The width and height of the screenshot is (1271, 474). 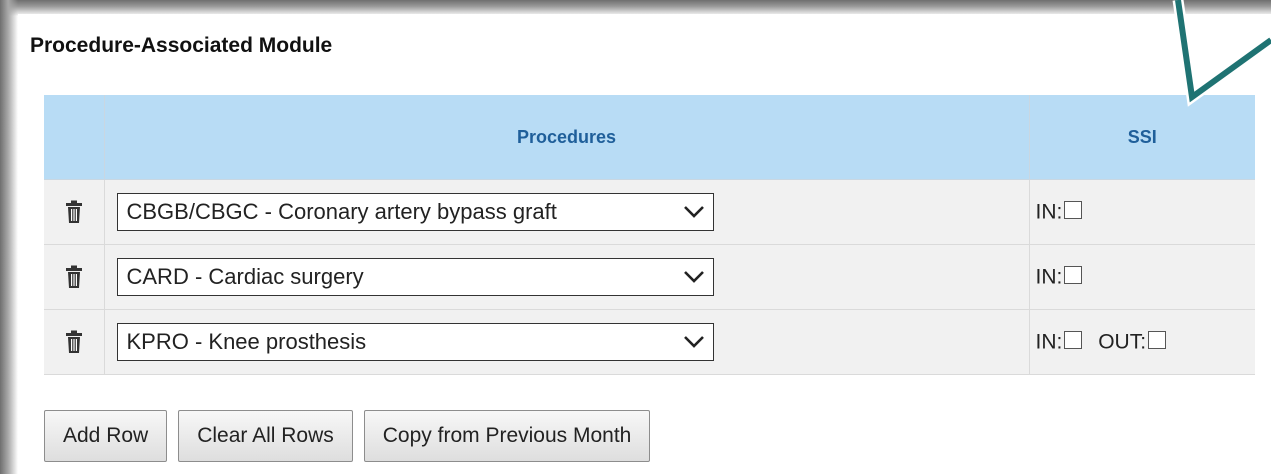 I want to click on table-row: CARD - Cardiac surgery IN:, so click(x=649, y=277).